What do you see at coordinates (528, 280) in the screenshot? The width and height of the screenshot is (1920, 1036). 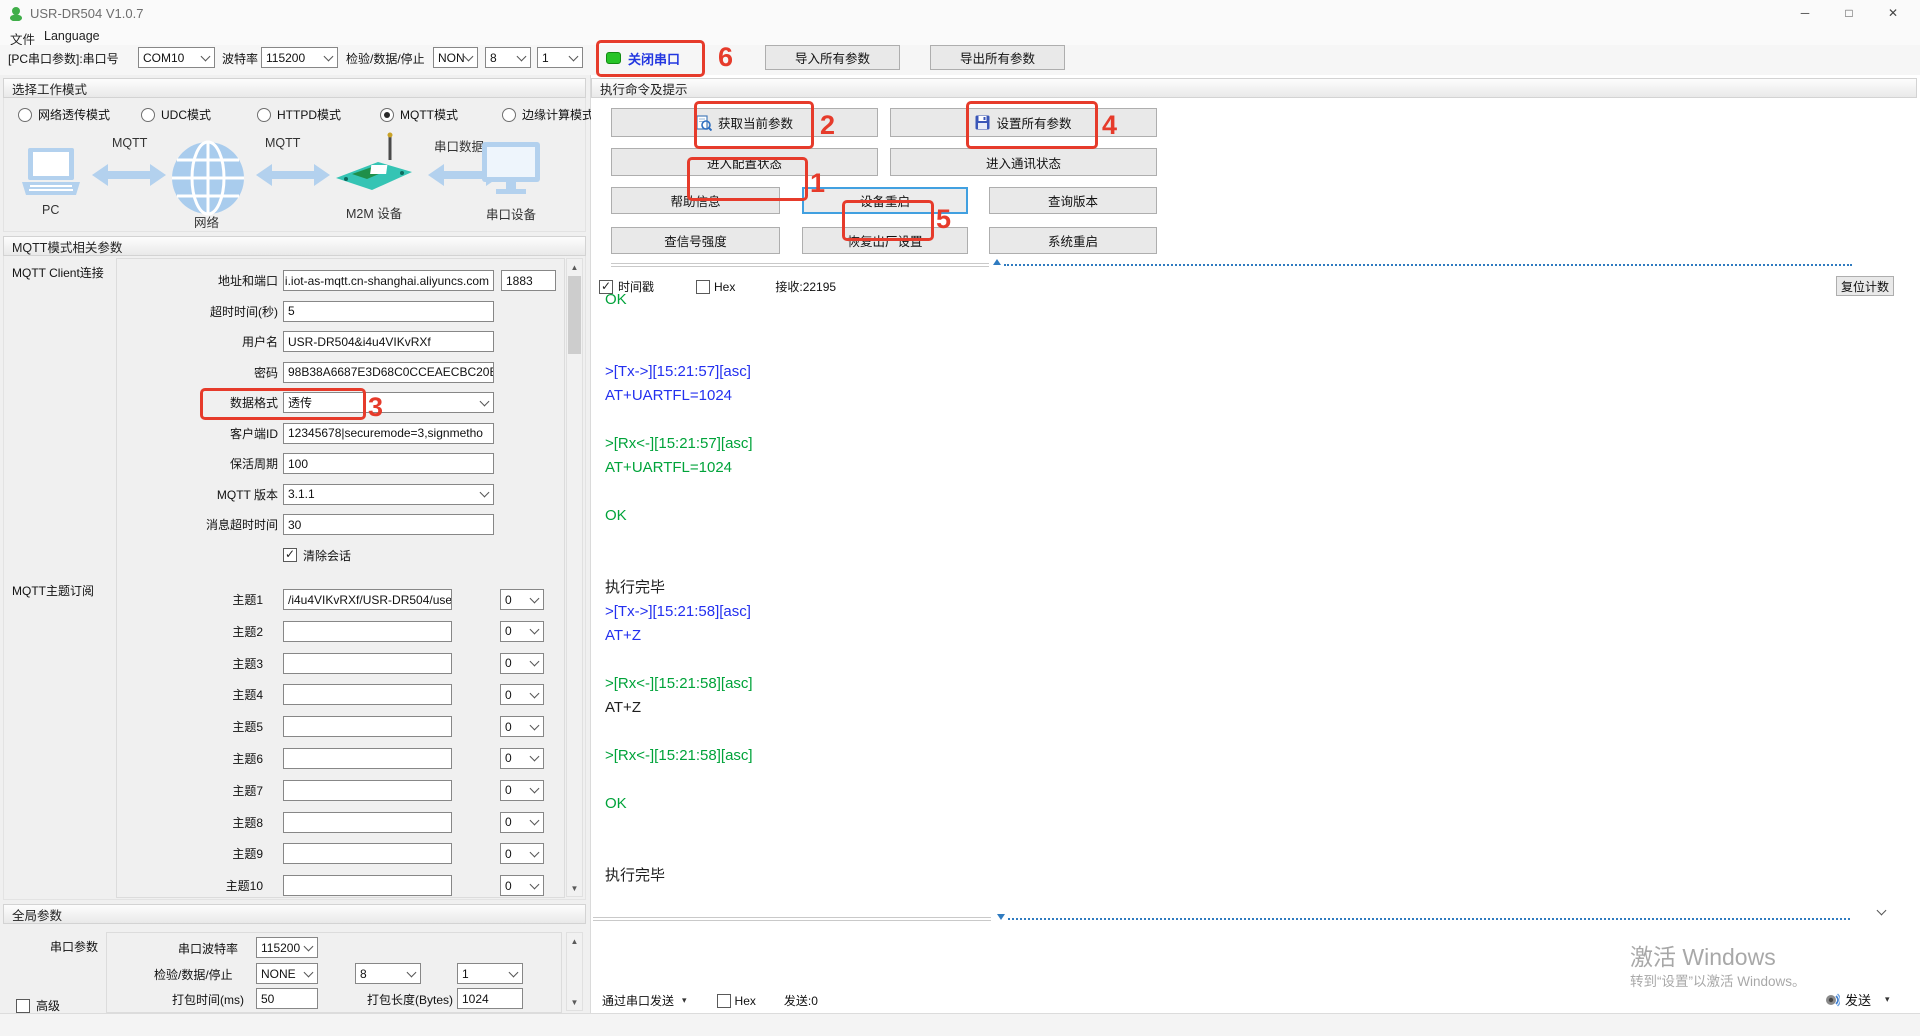 I see `port-input: 1883` at bounding box center [528, 280].